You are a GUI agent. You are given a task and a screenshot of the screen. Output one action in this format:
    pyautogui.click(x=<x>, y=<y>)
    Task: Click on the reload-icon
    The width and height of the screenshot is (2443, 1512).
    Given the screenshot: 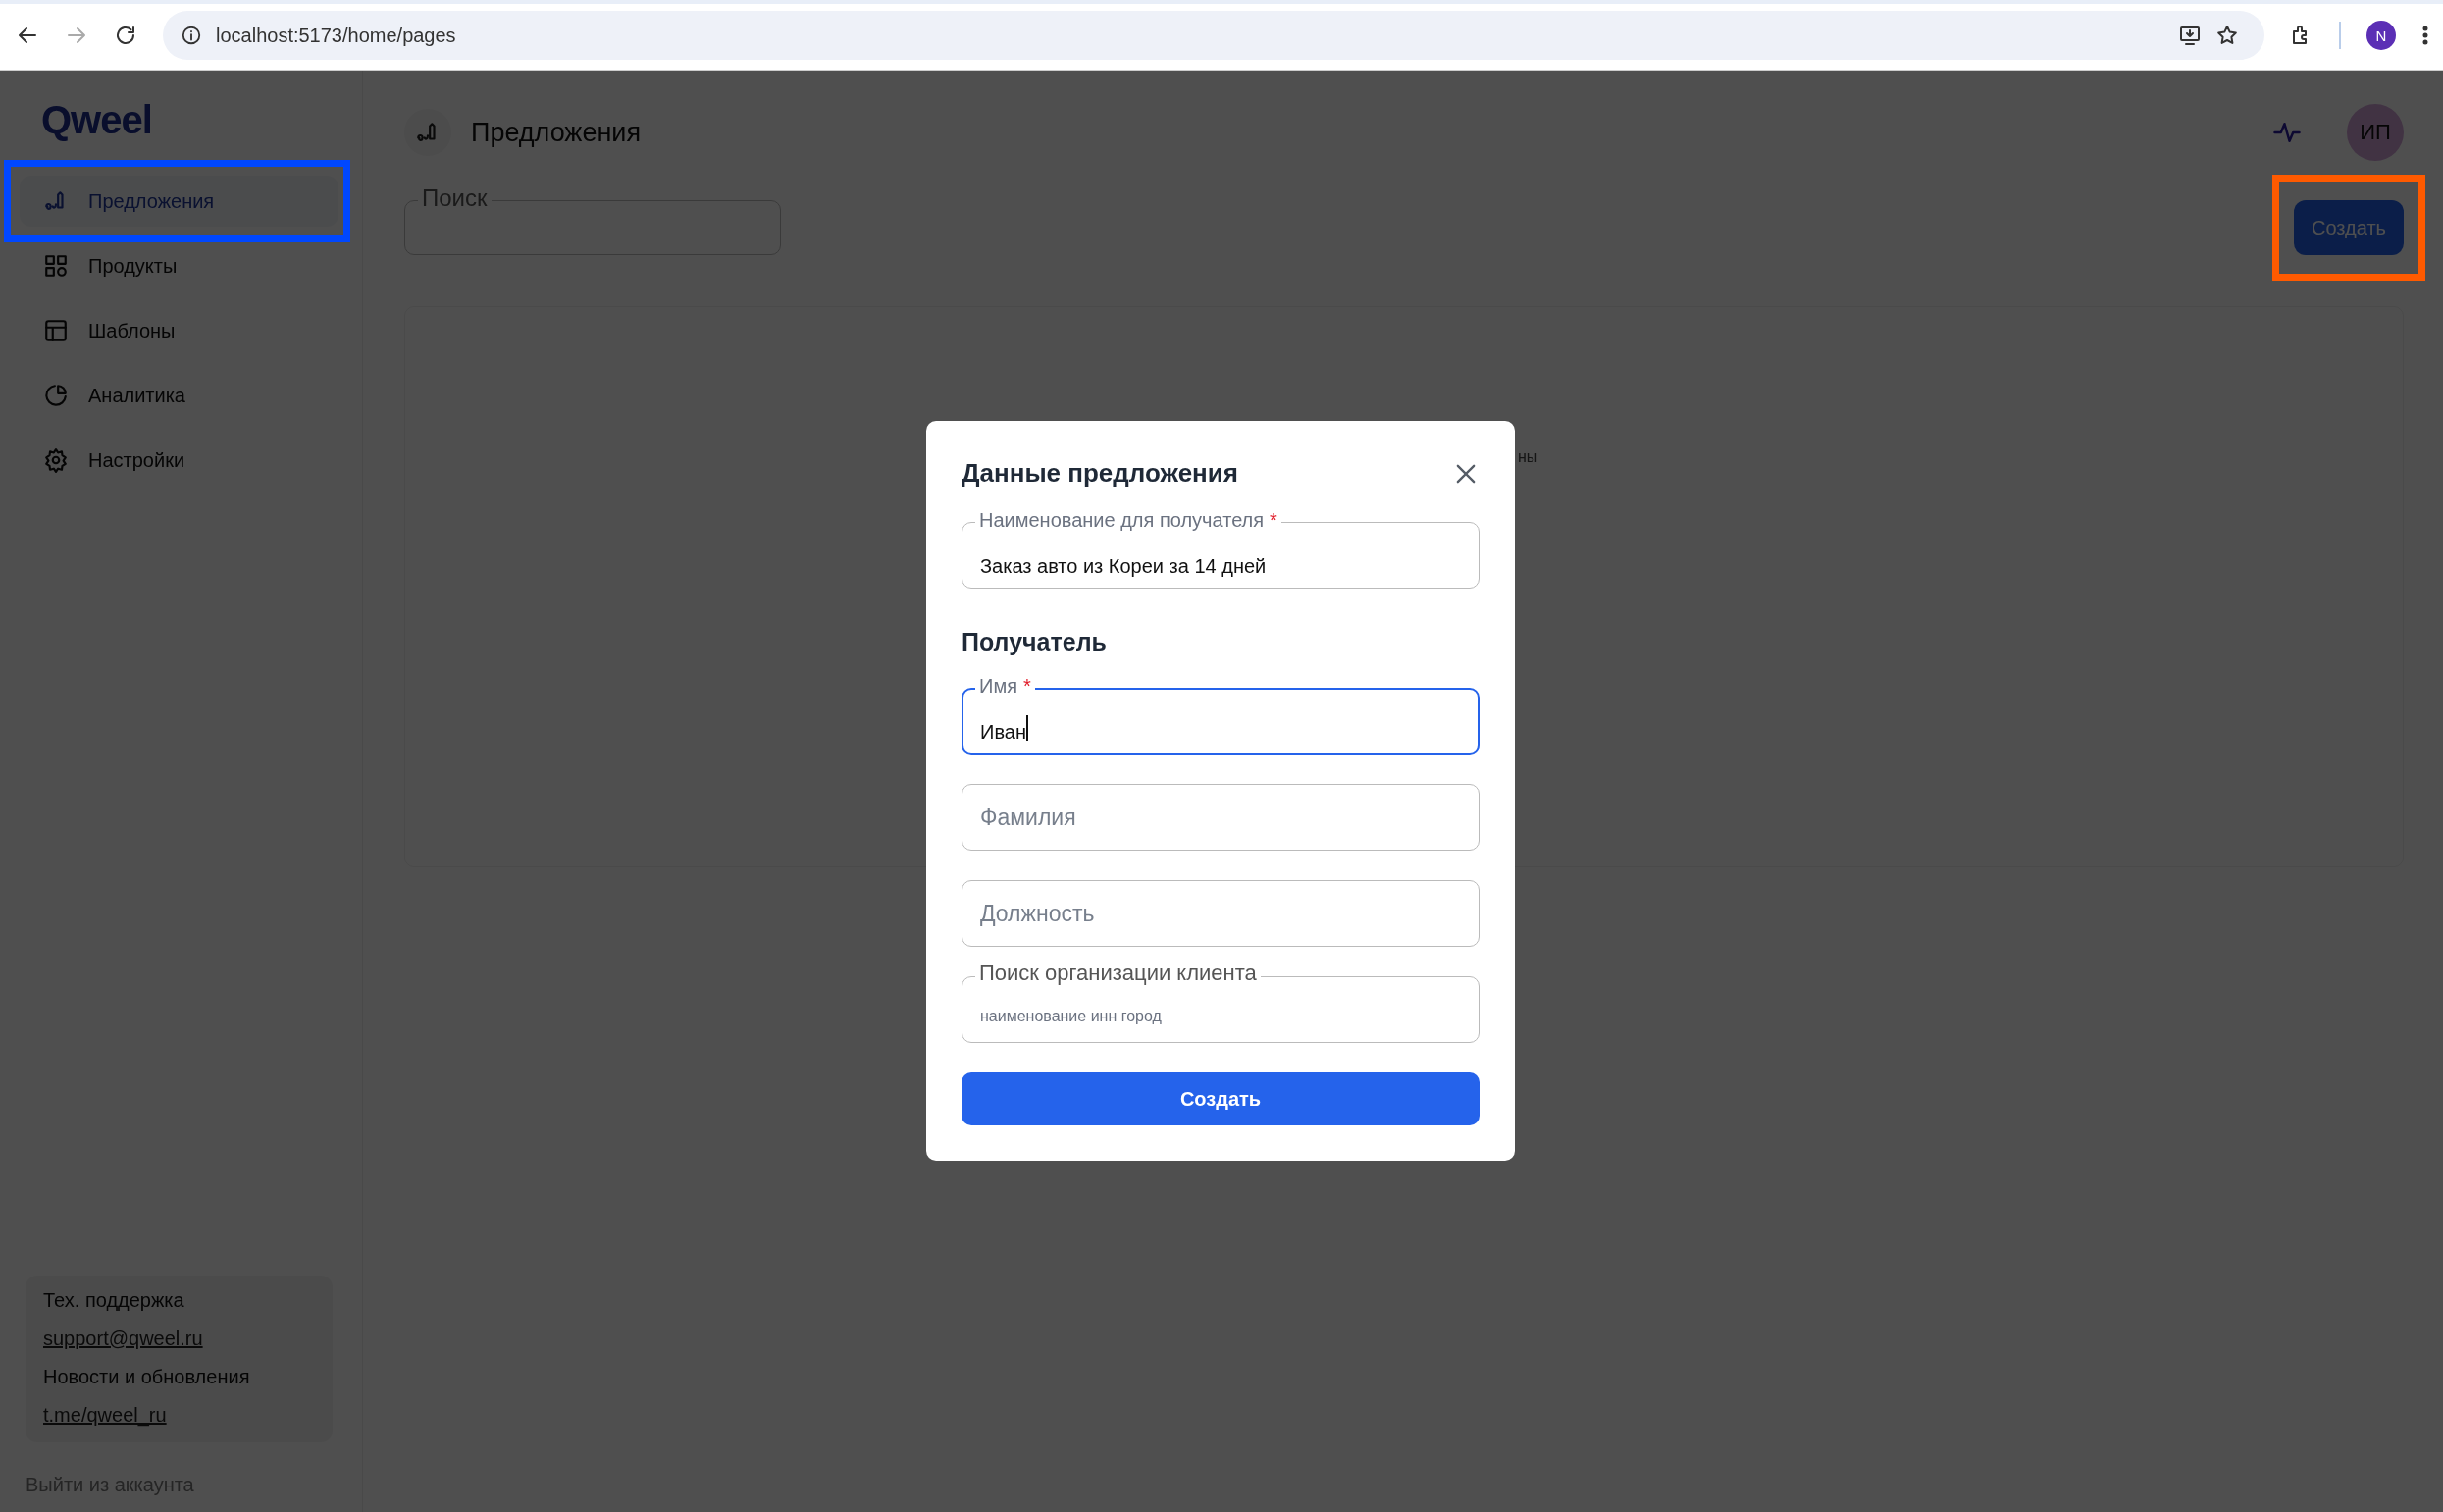 What is the action you would take?
    pyautogui.click(x=125, y=35)
    